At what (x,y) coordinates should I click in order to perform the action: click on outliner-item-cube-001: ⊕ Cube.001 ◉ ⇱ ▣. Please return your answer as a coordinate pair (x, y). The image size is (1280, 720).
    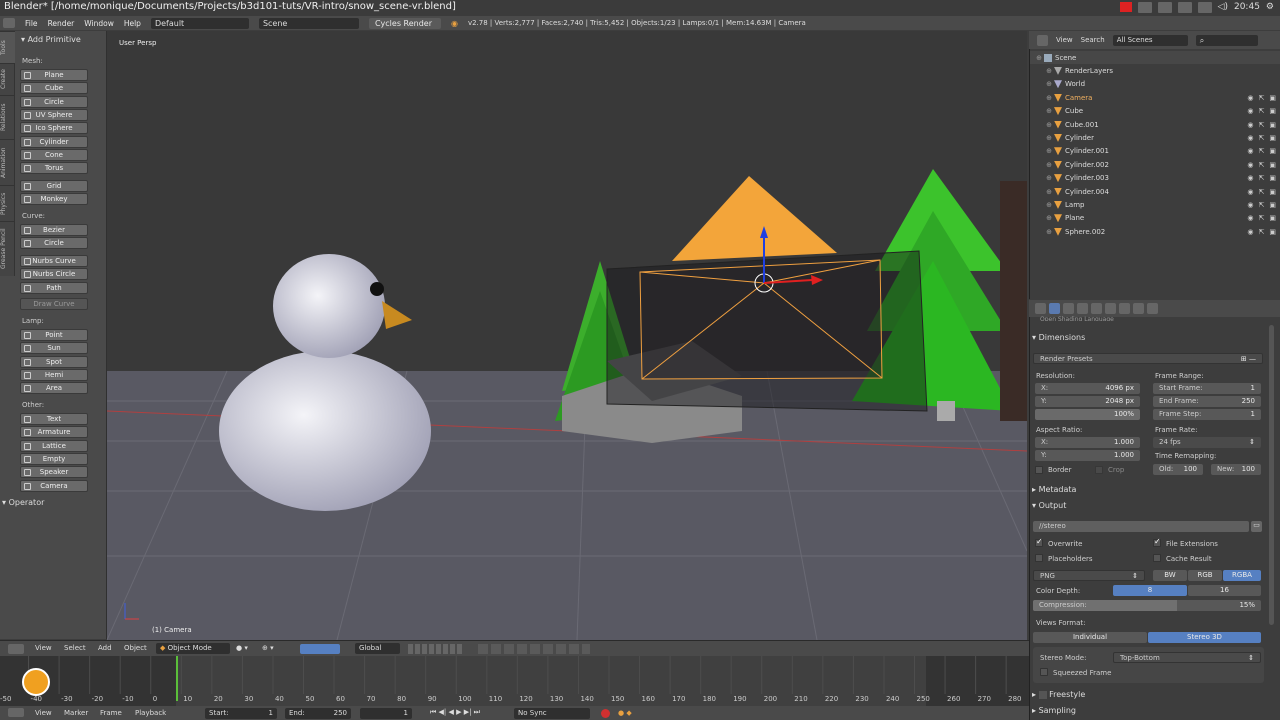
    Looking at the image, I should click on (1155, 124).